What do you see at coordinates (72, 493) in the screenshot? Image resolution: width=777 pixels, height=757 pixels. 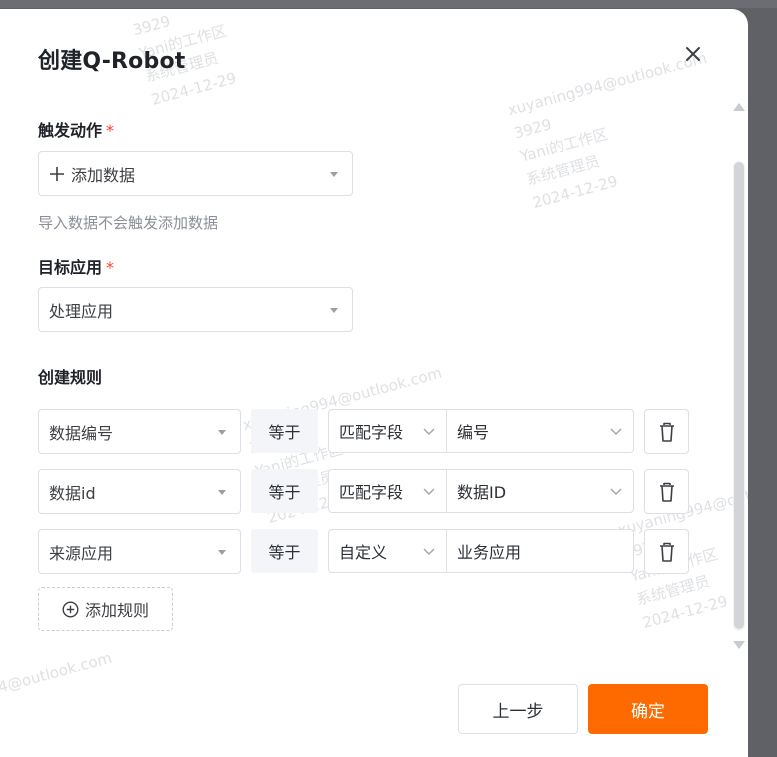 I see `rule-field-value: 数据id` at bounding box center [72, 493].